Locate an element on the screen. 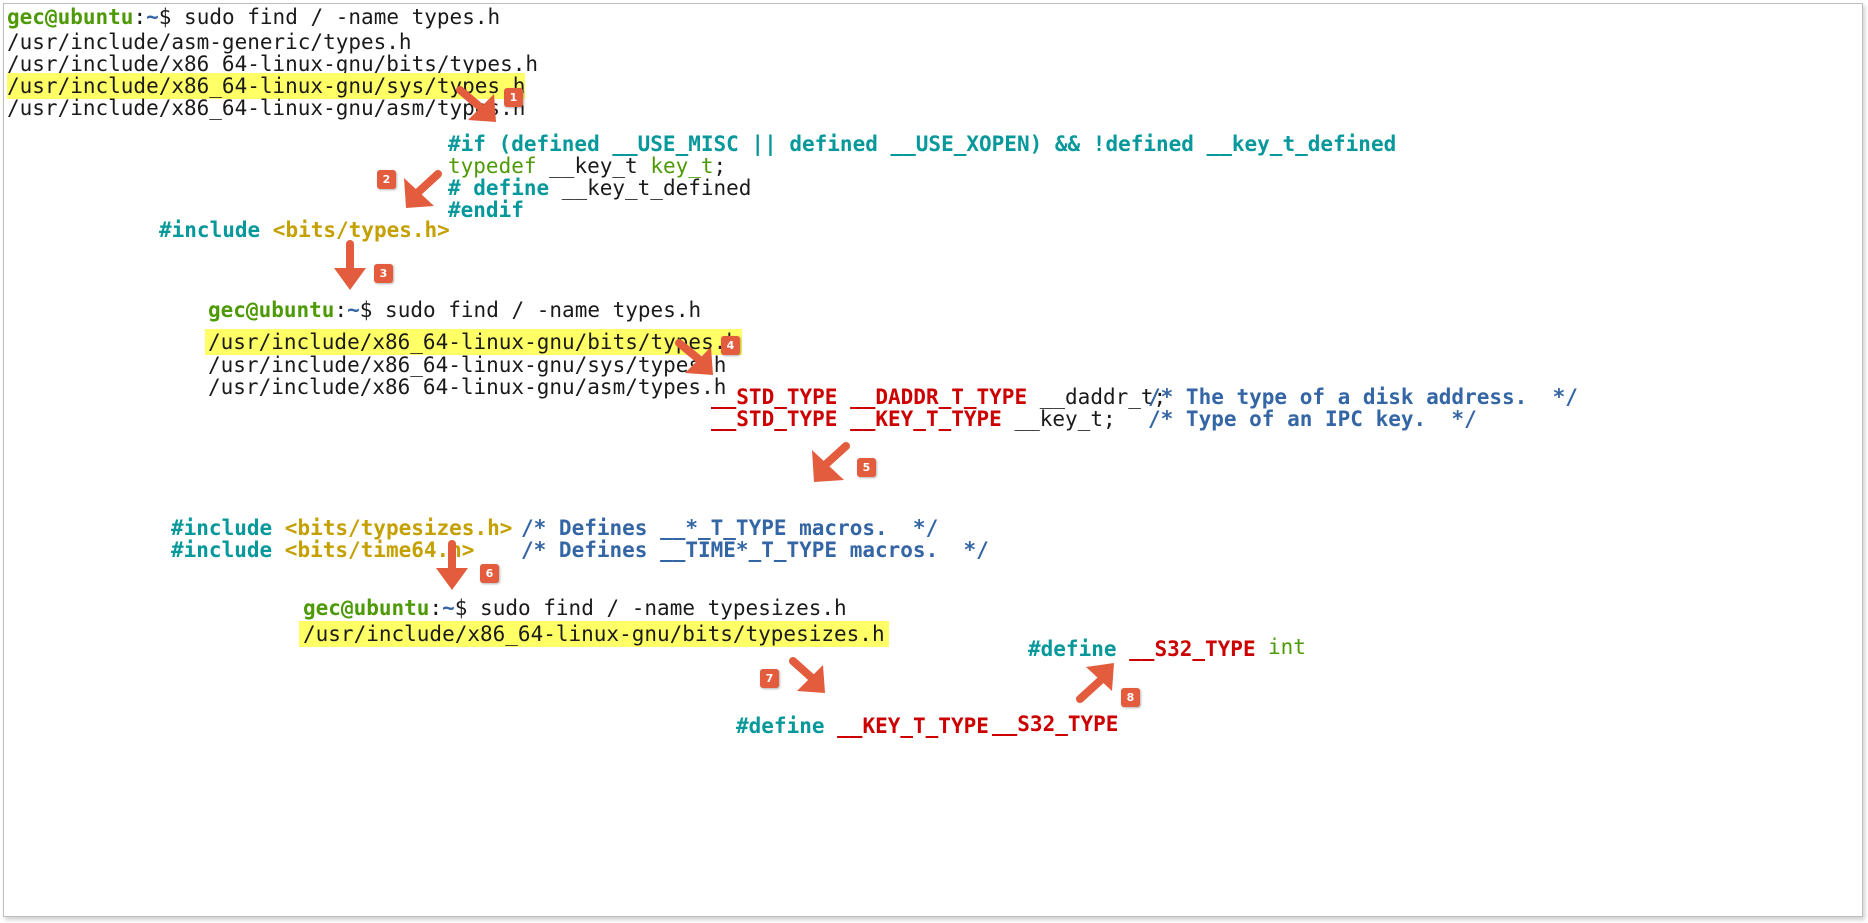 This screenshot has width=1868, height=923. step-badge: 6 is located at coordinates (489, 573).